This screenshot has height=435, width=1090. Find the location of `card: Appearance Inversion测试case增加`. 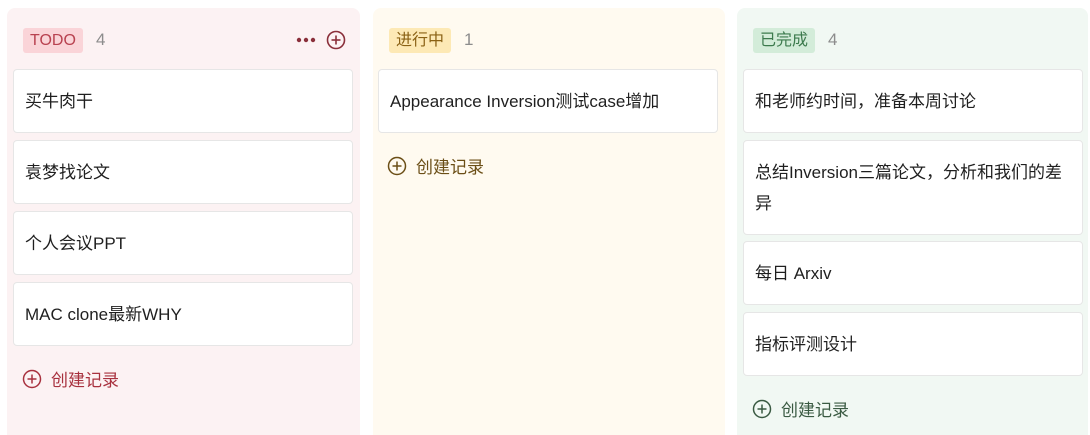

card: Appearance Inversion测试case增加 is located at coordinates (548, 101).